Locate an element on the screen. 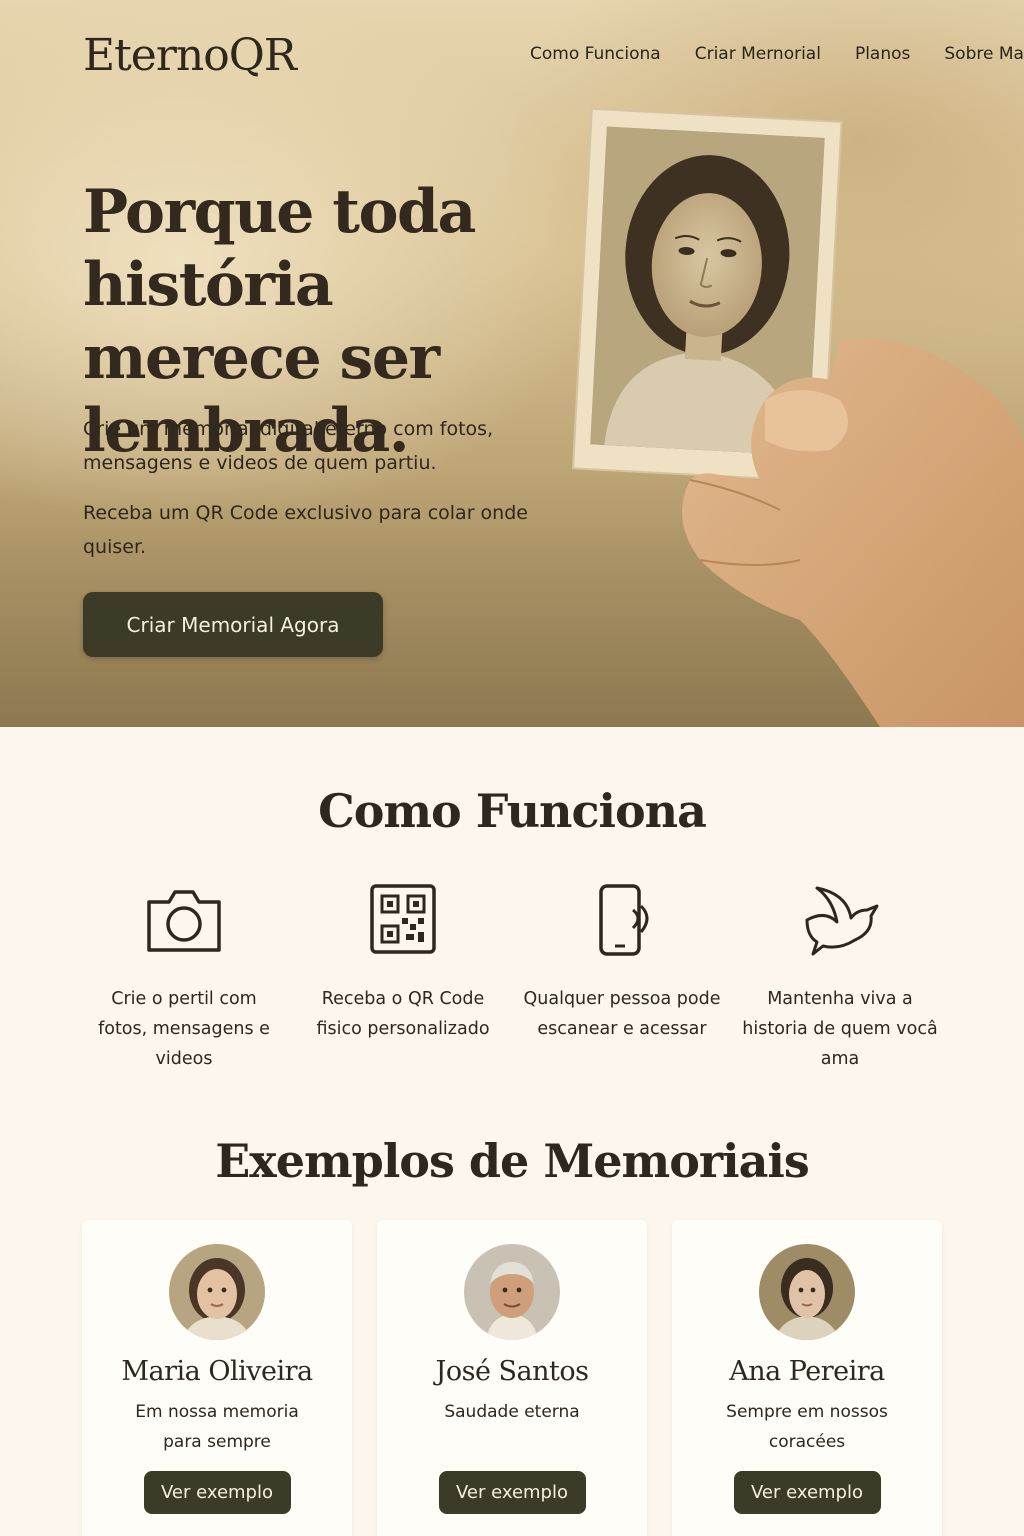  memorial-name: José Santos is located at coordinates (512, 1371).